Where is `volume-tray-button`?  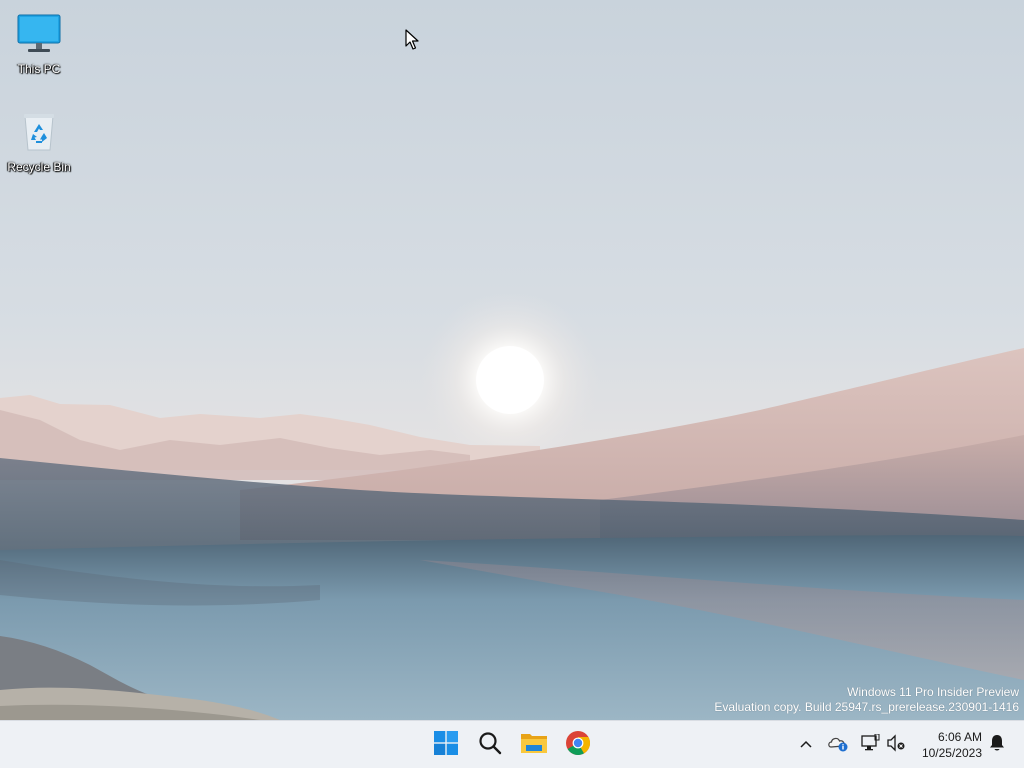 volume-tray-button is located at coordinates (896, 745).